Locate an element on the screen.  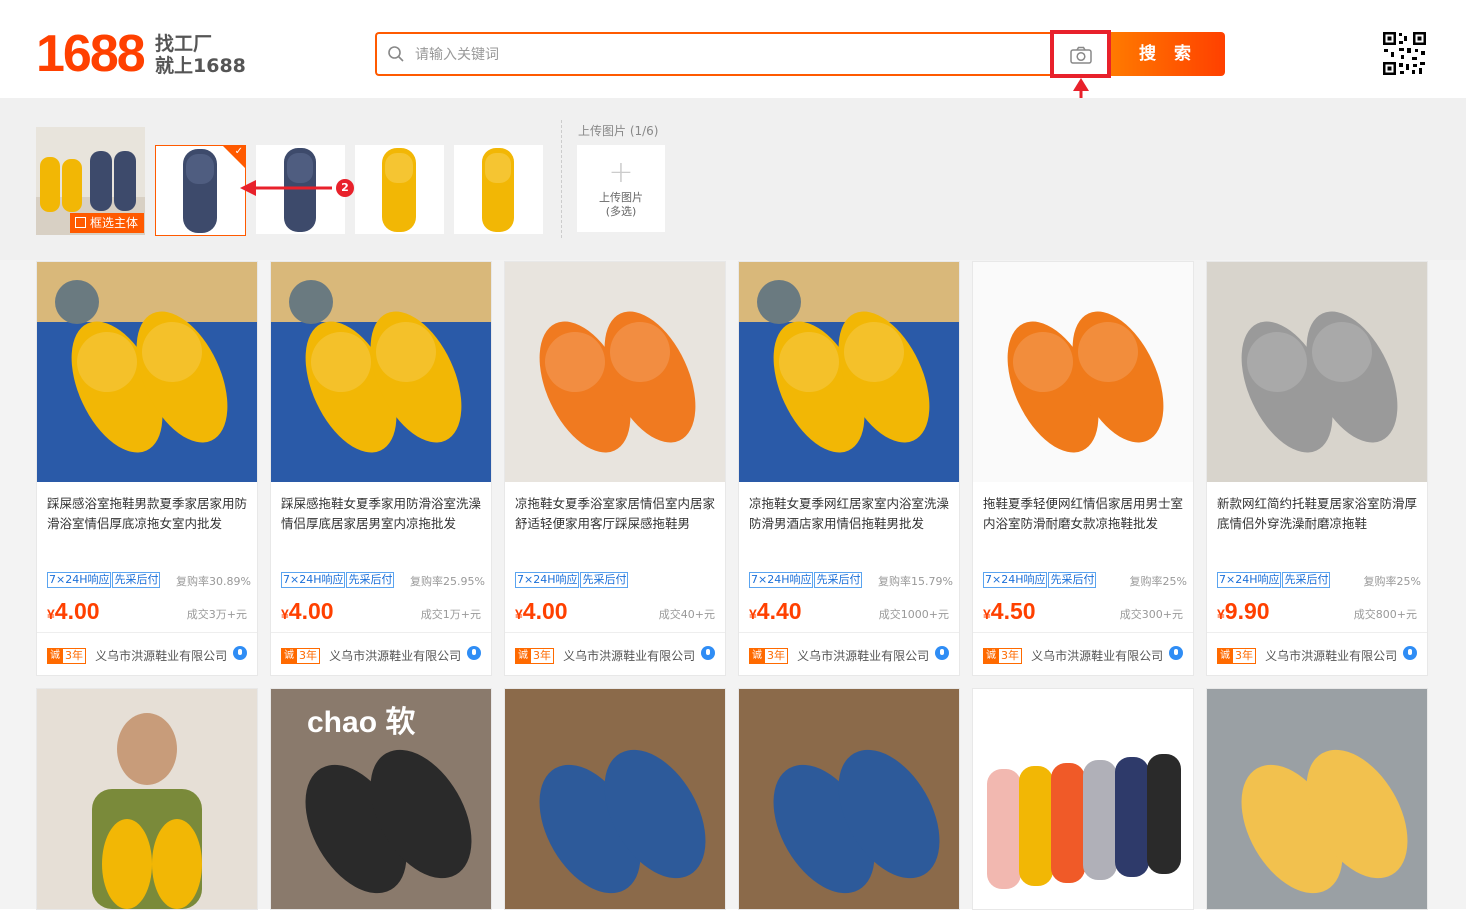
image-search-button is located at coordinates (1080, 54).